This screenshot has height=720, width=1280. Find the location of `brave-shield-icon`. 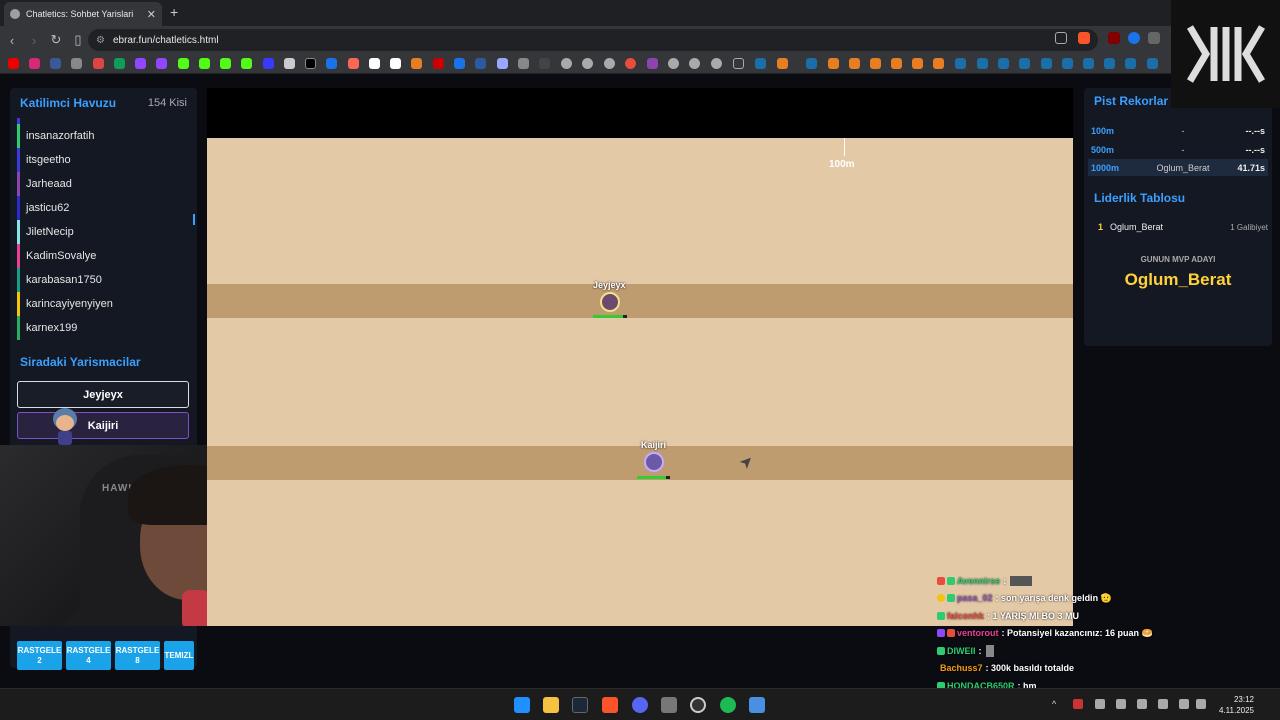

brave-shield-icon is located at coordinates (1084, 38).